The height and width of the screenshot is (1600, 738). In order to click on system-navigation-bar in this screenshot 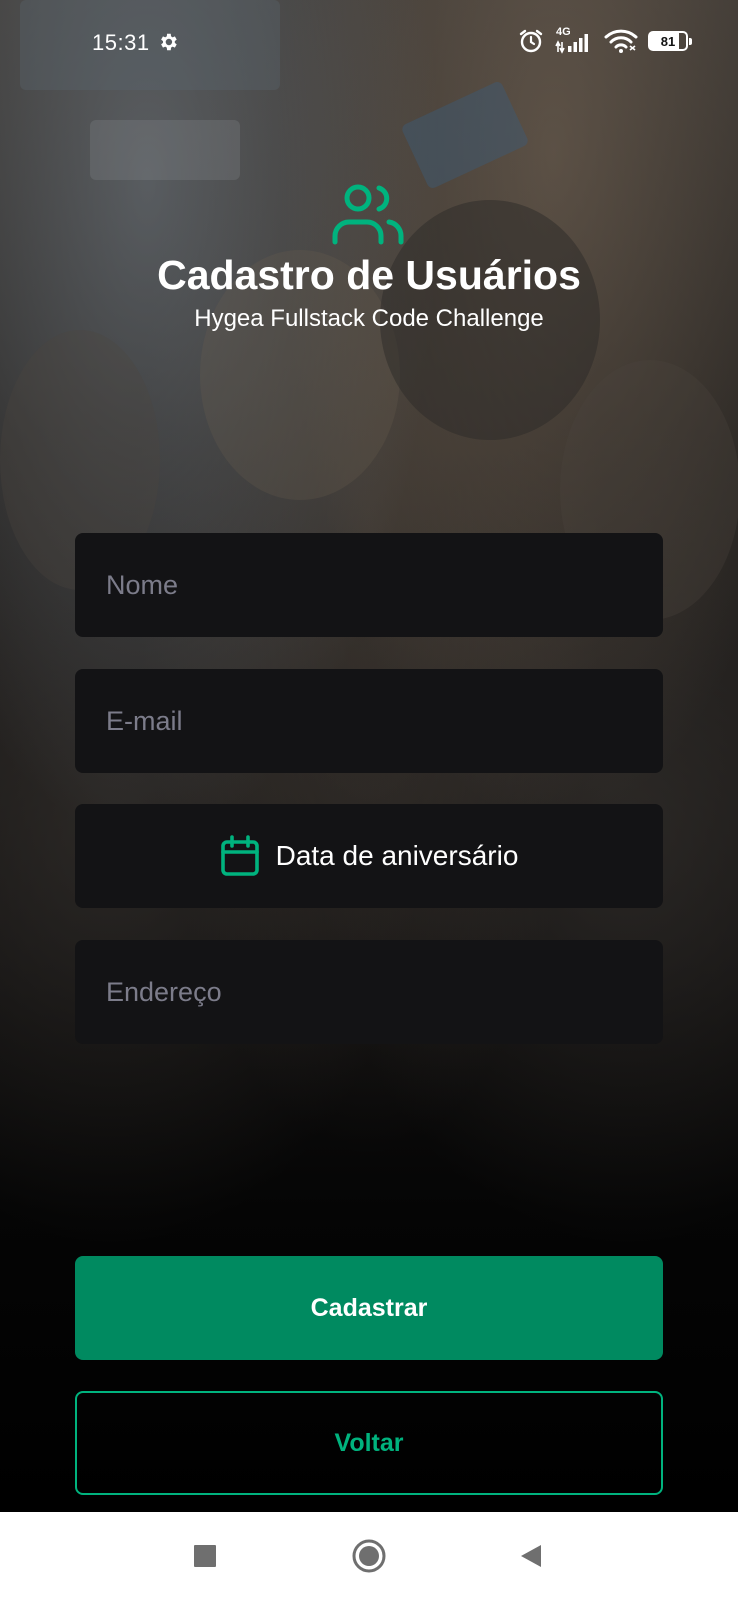, I will do `click(369, 1556)`.